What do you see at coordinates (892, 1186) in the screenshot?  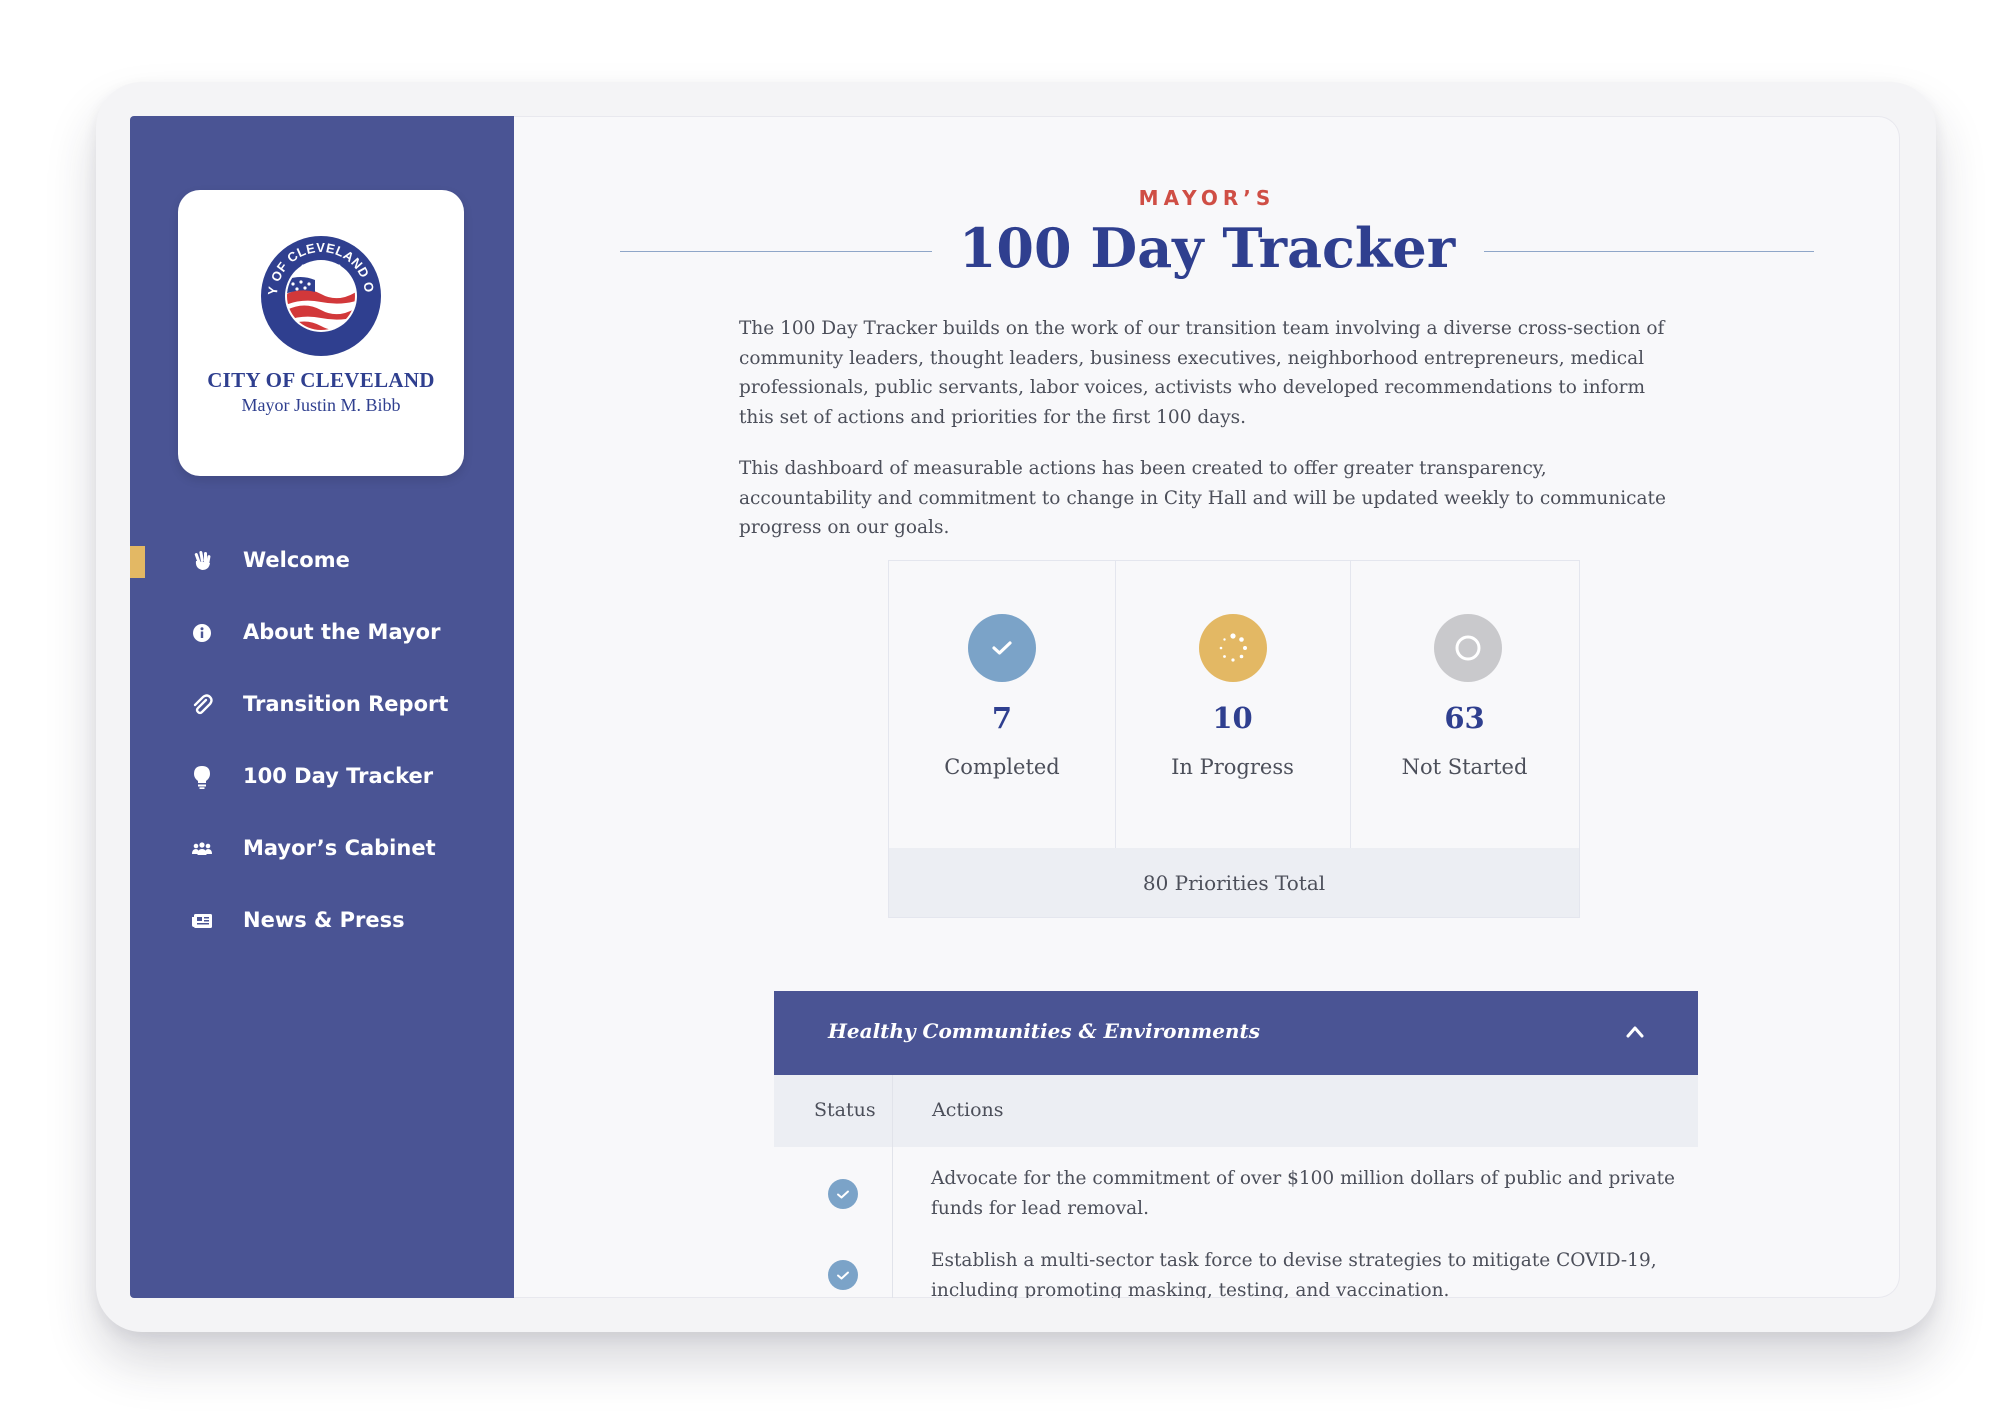 I see `column-divider` at bounding box center [892, 1186].